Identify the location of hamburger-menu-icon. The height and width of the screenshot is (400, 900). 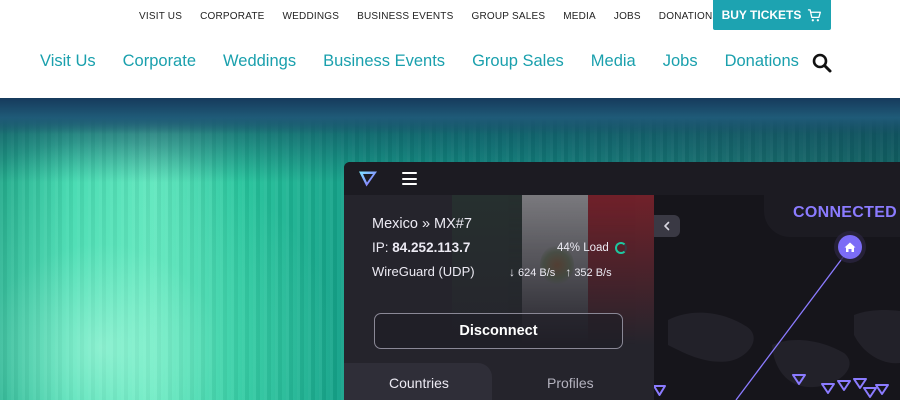
(409, 178).